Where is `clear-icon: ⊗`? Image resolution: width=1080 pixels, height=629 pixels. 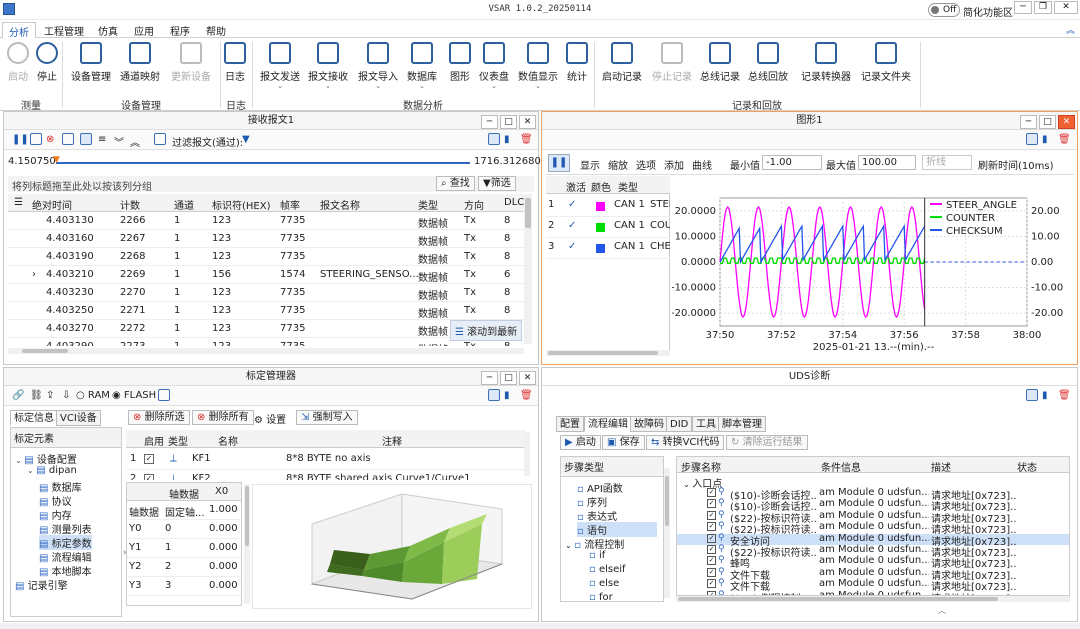
clear-icon: ⊗ is located at coordinates (50, 139).